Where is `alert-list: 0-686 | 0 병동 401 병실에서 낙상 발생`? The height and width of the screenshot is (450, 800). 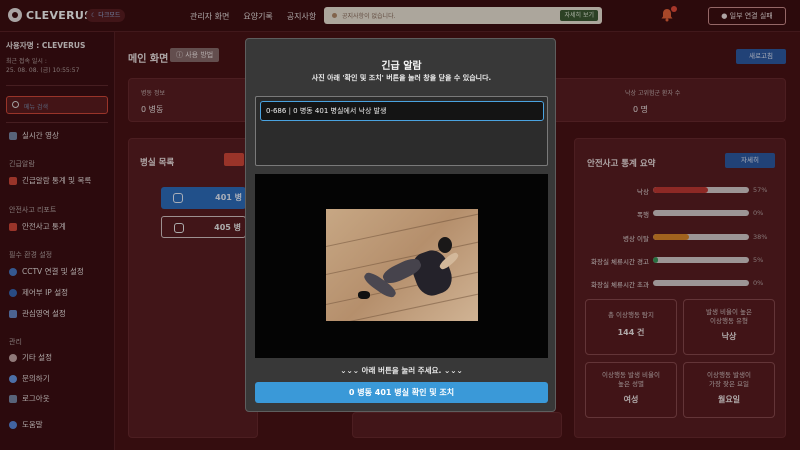
alert-list: 0-686 | 0 병동 401 병실에서 낙상 발생 is located at coordinates (401, 131).